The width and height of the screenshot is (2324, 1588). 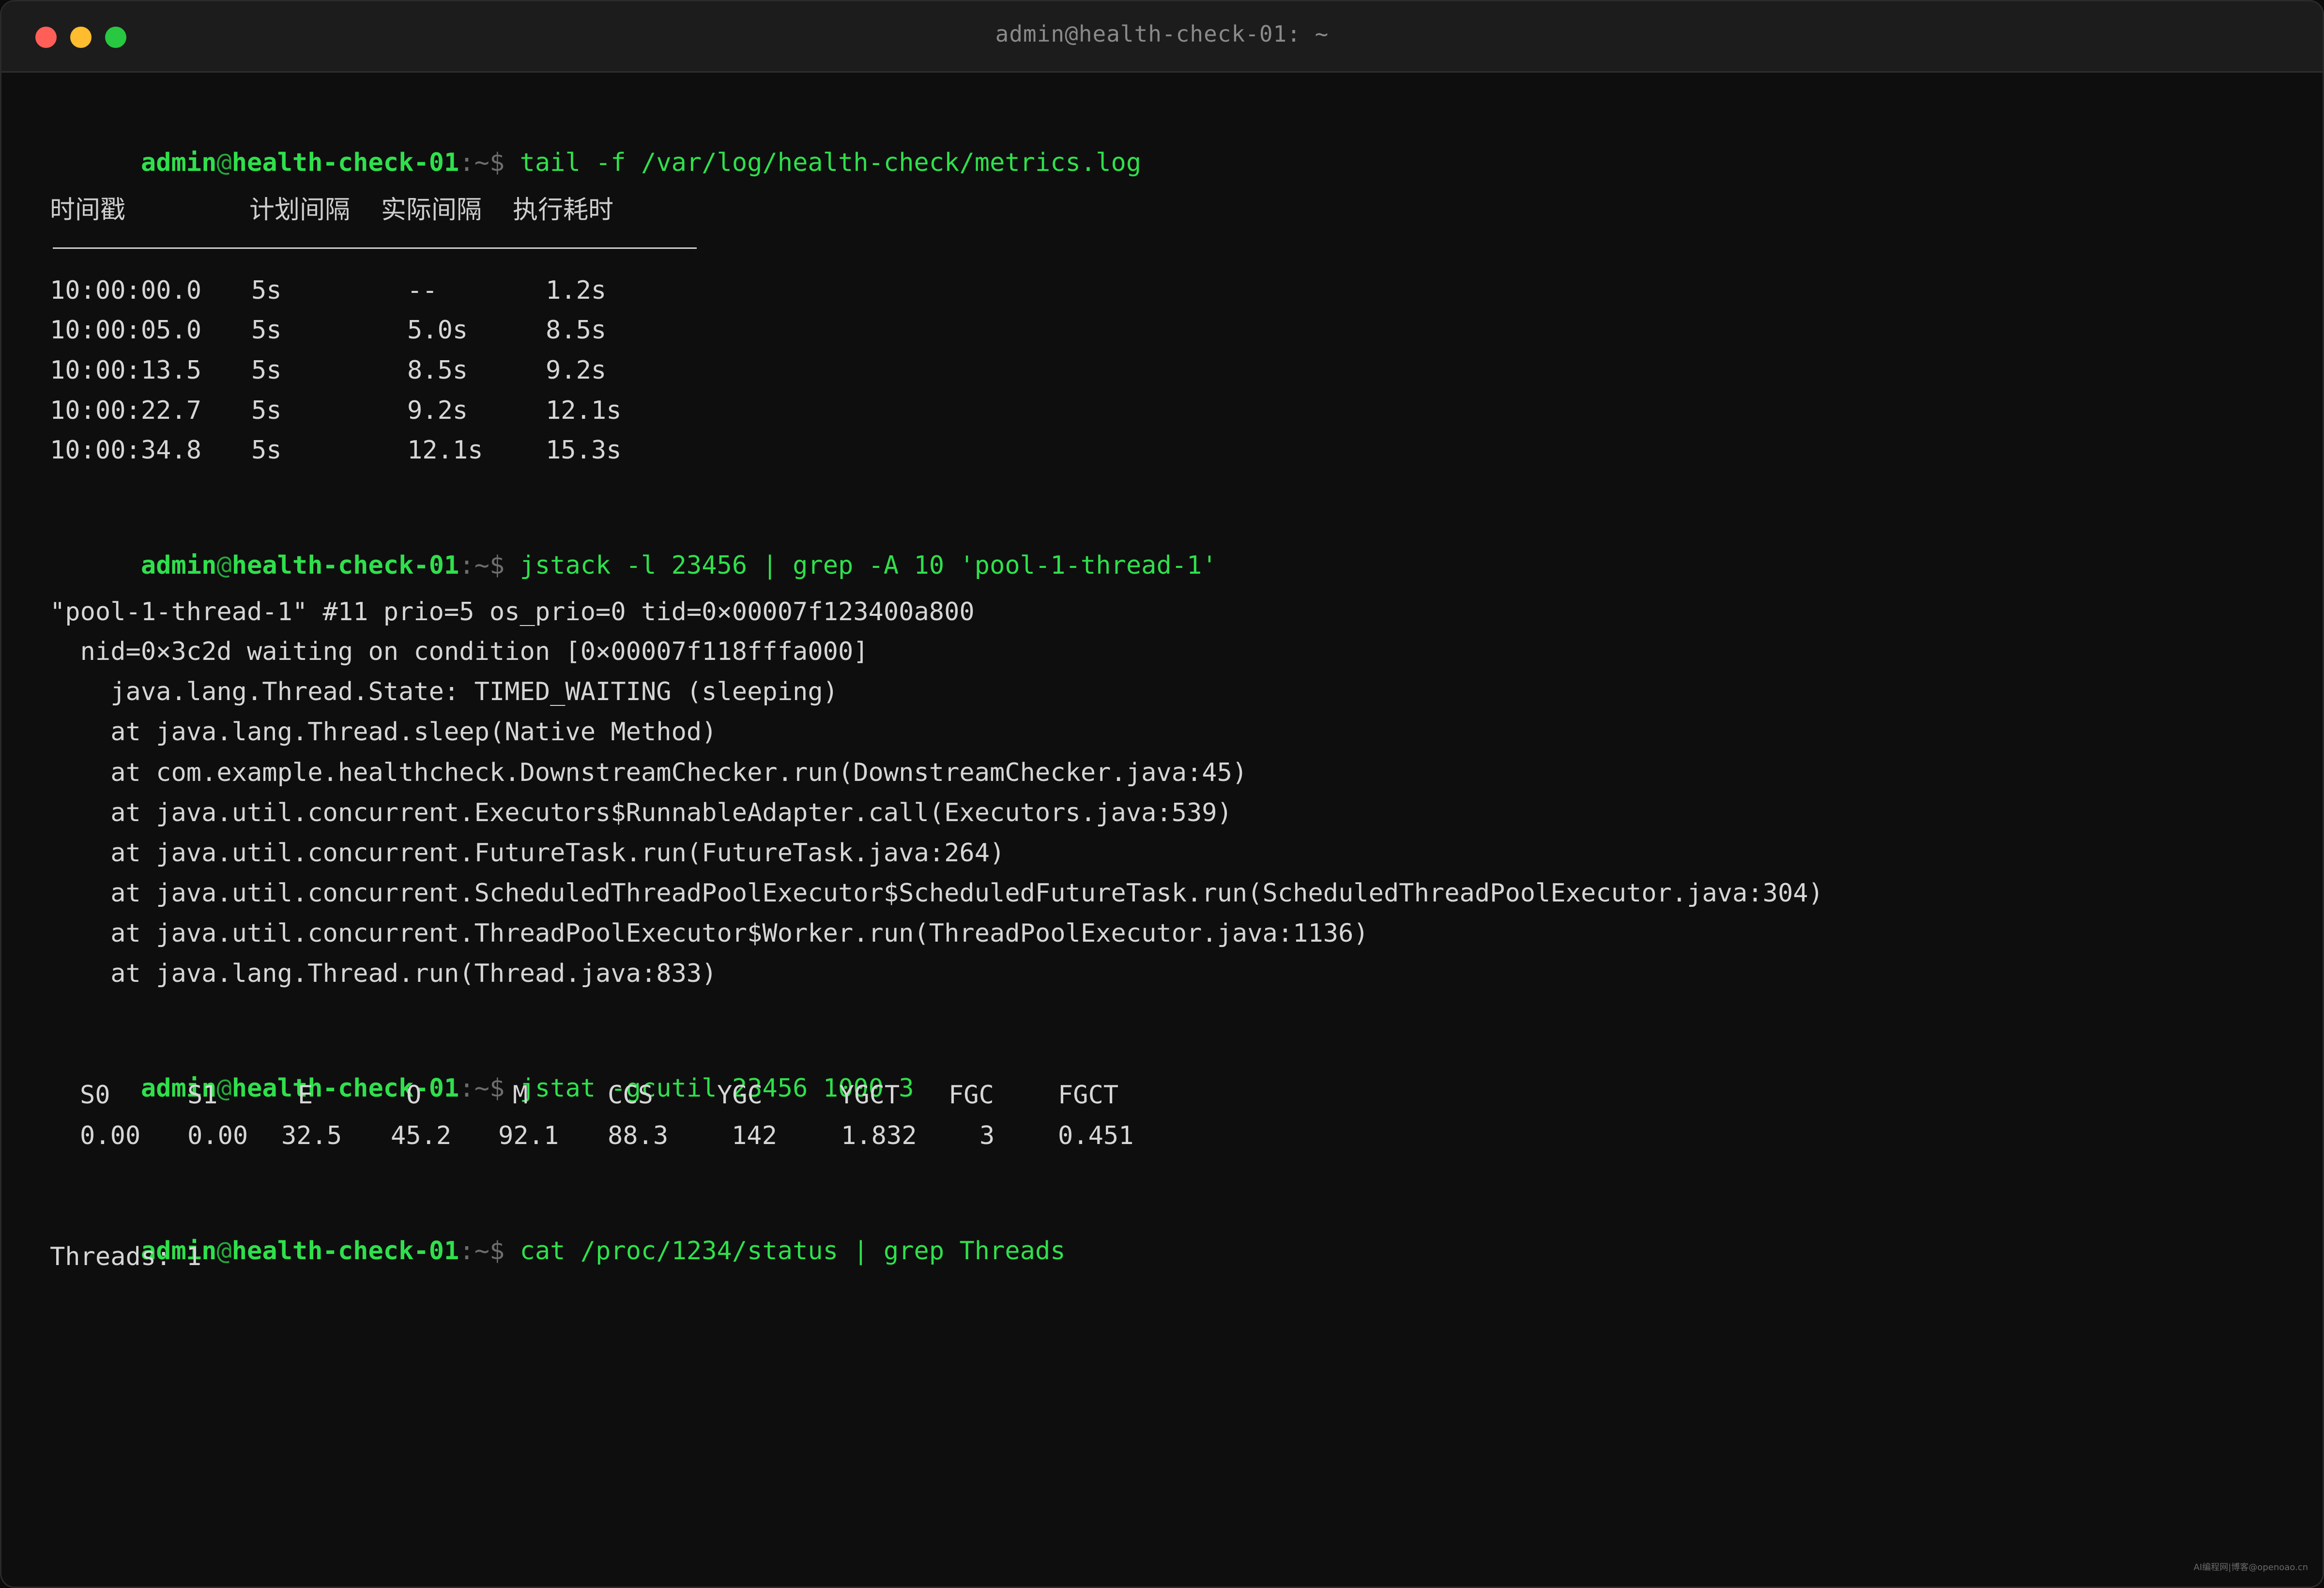 What do you see at coordinates (300, 210) in the screenshot?
I see `metrics-header-planned-interval: 计划间隔` at bounding box center [300, 210].